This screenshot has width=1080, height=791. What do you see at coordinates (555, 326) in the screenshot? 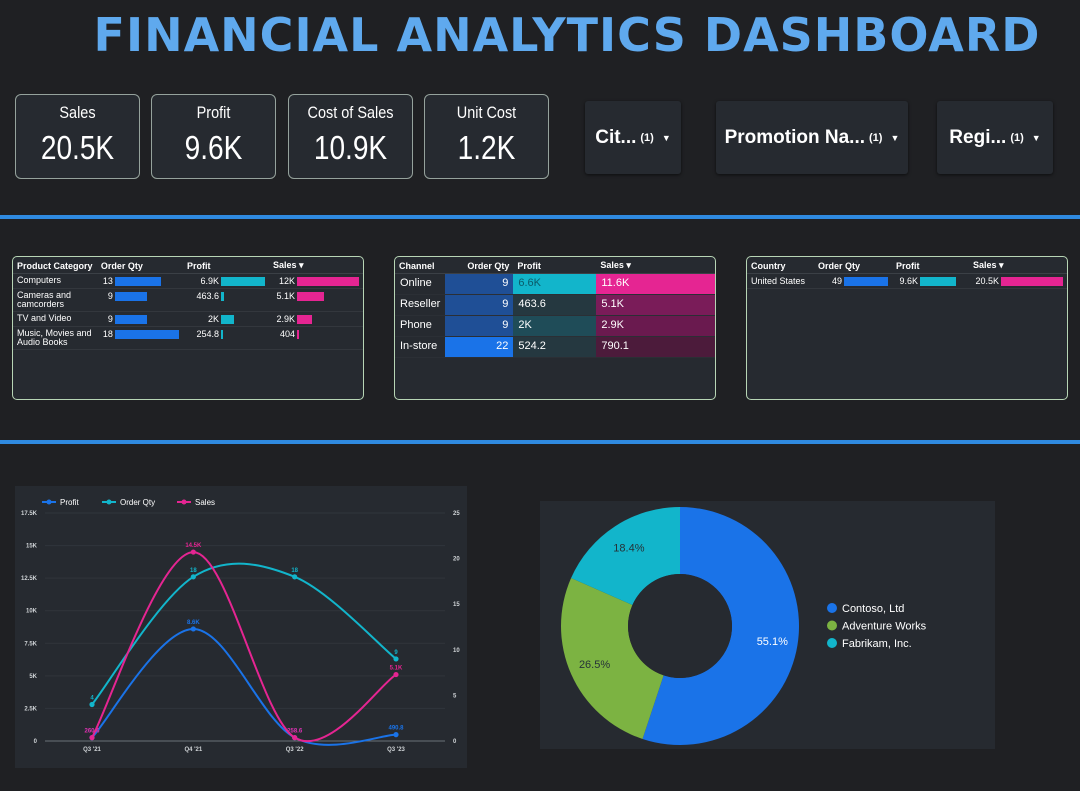
I see `table-row: Phone 9 2K 2.9K` at bounding box center [555, 326].